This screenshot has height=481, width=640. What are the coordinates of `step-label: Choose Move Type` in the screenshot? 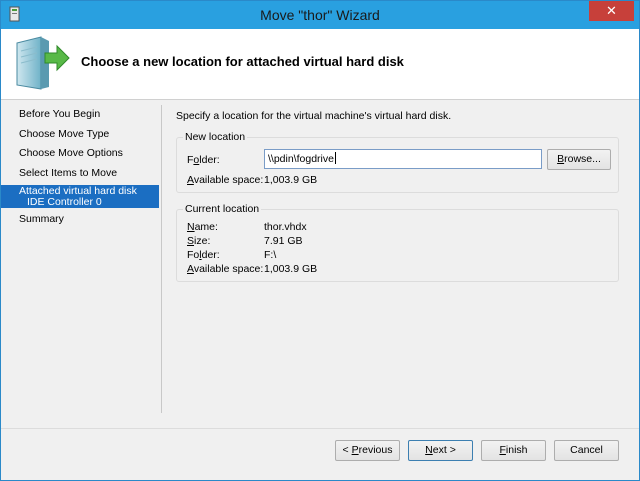 It's located at (64, 134).